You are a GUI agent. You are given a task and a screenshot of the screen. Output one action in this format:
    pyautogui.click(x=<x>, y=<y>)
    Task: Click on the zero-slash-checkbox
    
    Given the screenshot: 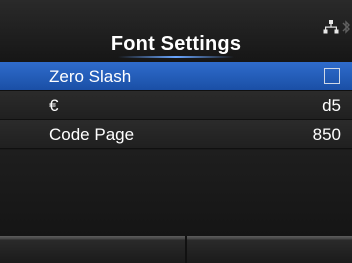 What is the action you would take?
    pyautogui.click(x=332, y=76)
    